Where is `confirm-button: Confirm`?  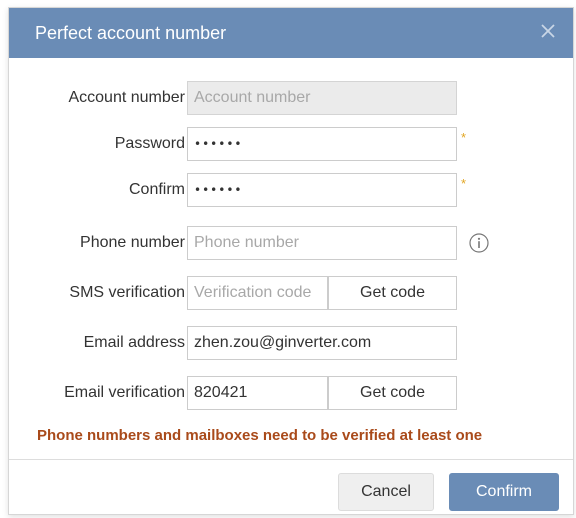 confirm-button: Confirm is located at coordinates (504, 492).